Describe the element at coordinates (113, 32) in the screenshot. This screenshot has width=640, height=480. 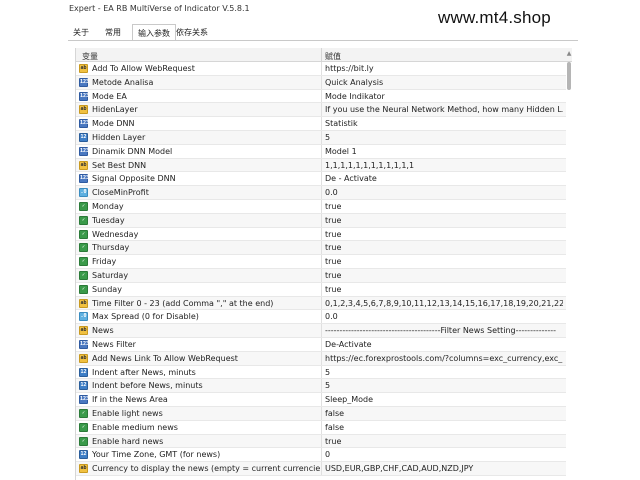
I see `tab-common: 常用` at that location.